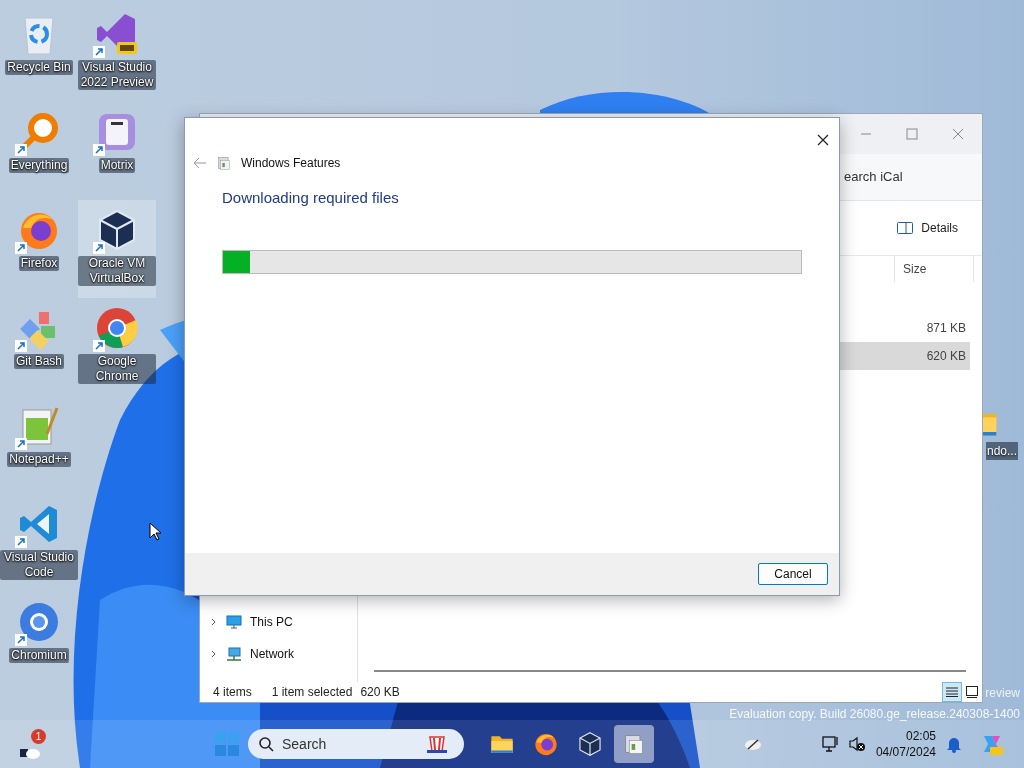 The height and width of the screenshot is (768, 1024). What do you see at coordinates (946, 328) in the screenshot?
I see `size-cell-text: 871 KB` at bounding box center [946, 328].